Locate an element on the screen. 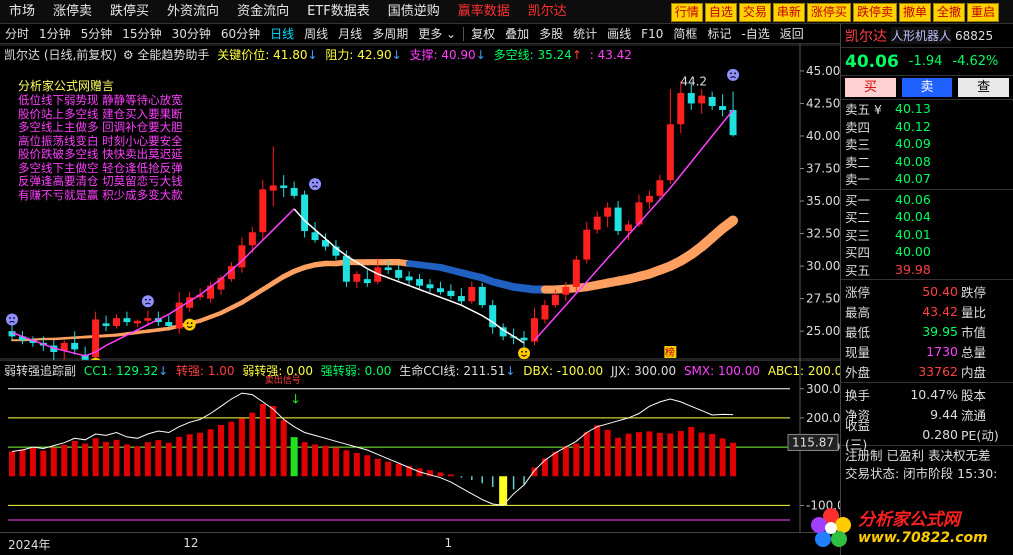 Image resolution: width=1013 pixels, height=555 pixels. textbox-row: 股价跌破多空线 快快卖出莫迟延 is located at coordinates (100, 154).